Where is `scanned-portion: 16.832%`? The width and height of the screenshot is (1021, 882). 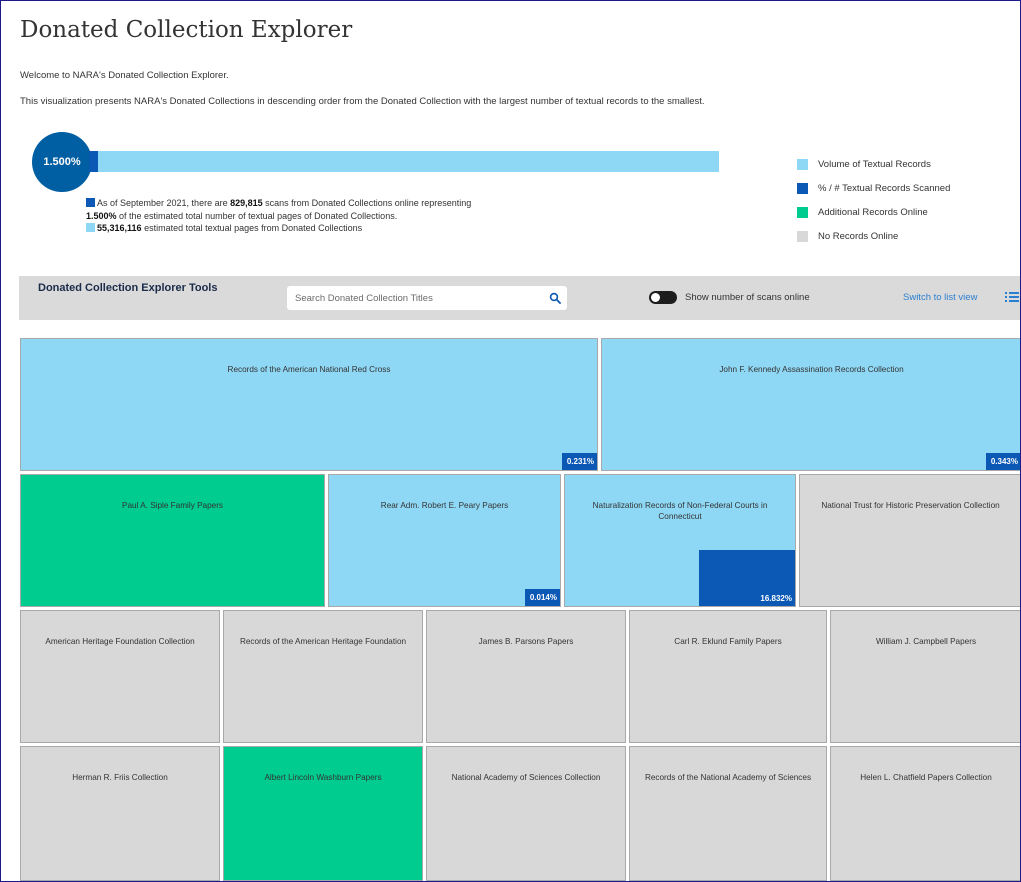
scanned-portion: 16.832% is located at coordinates (747, 578).